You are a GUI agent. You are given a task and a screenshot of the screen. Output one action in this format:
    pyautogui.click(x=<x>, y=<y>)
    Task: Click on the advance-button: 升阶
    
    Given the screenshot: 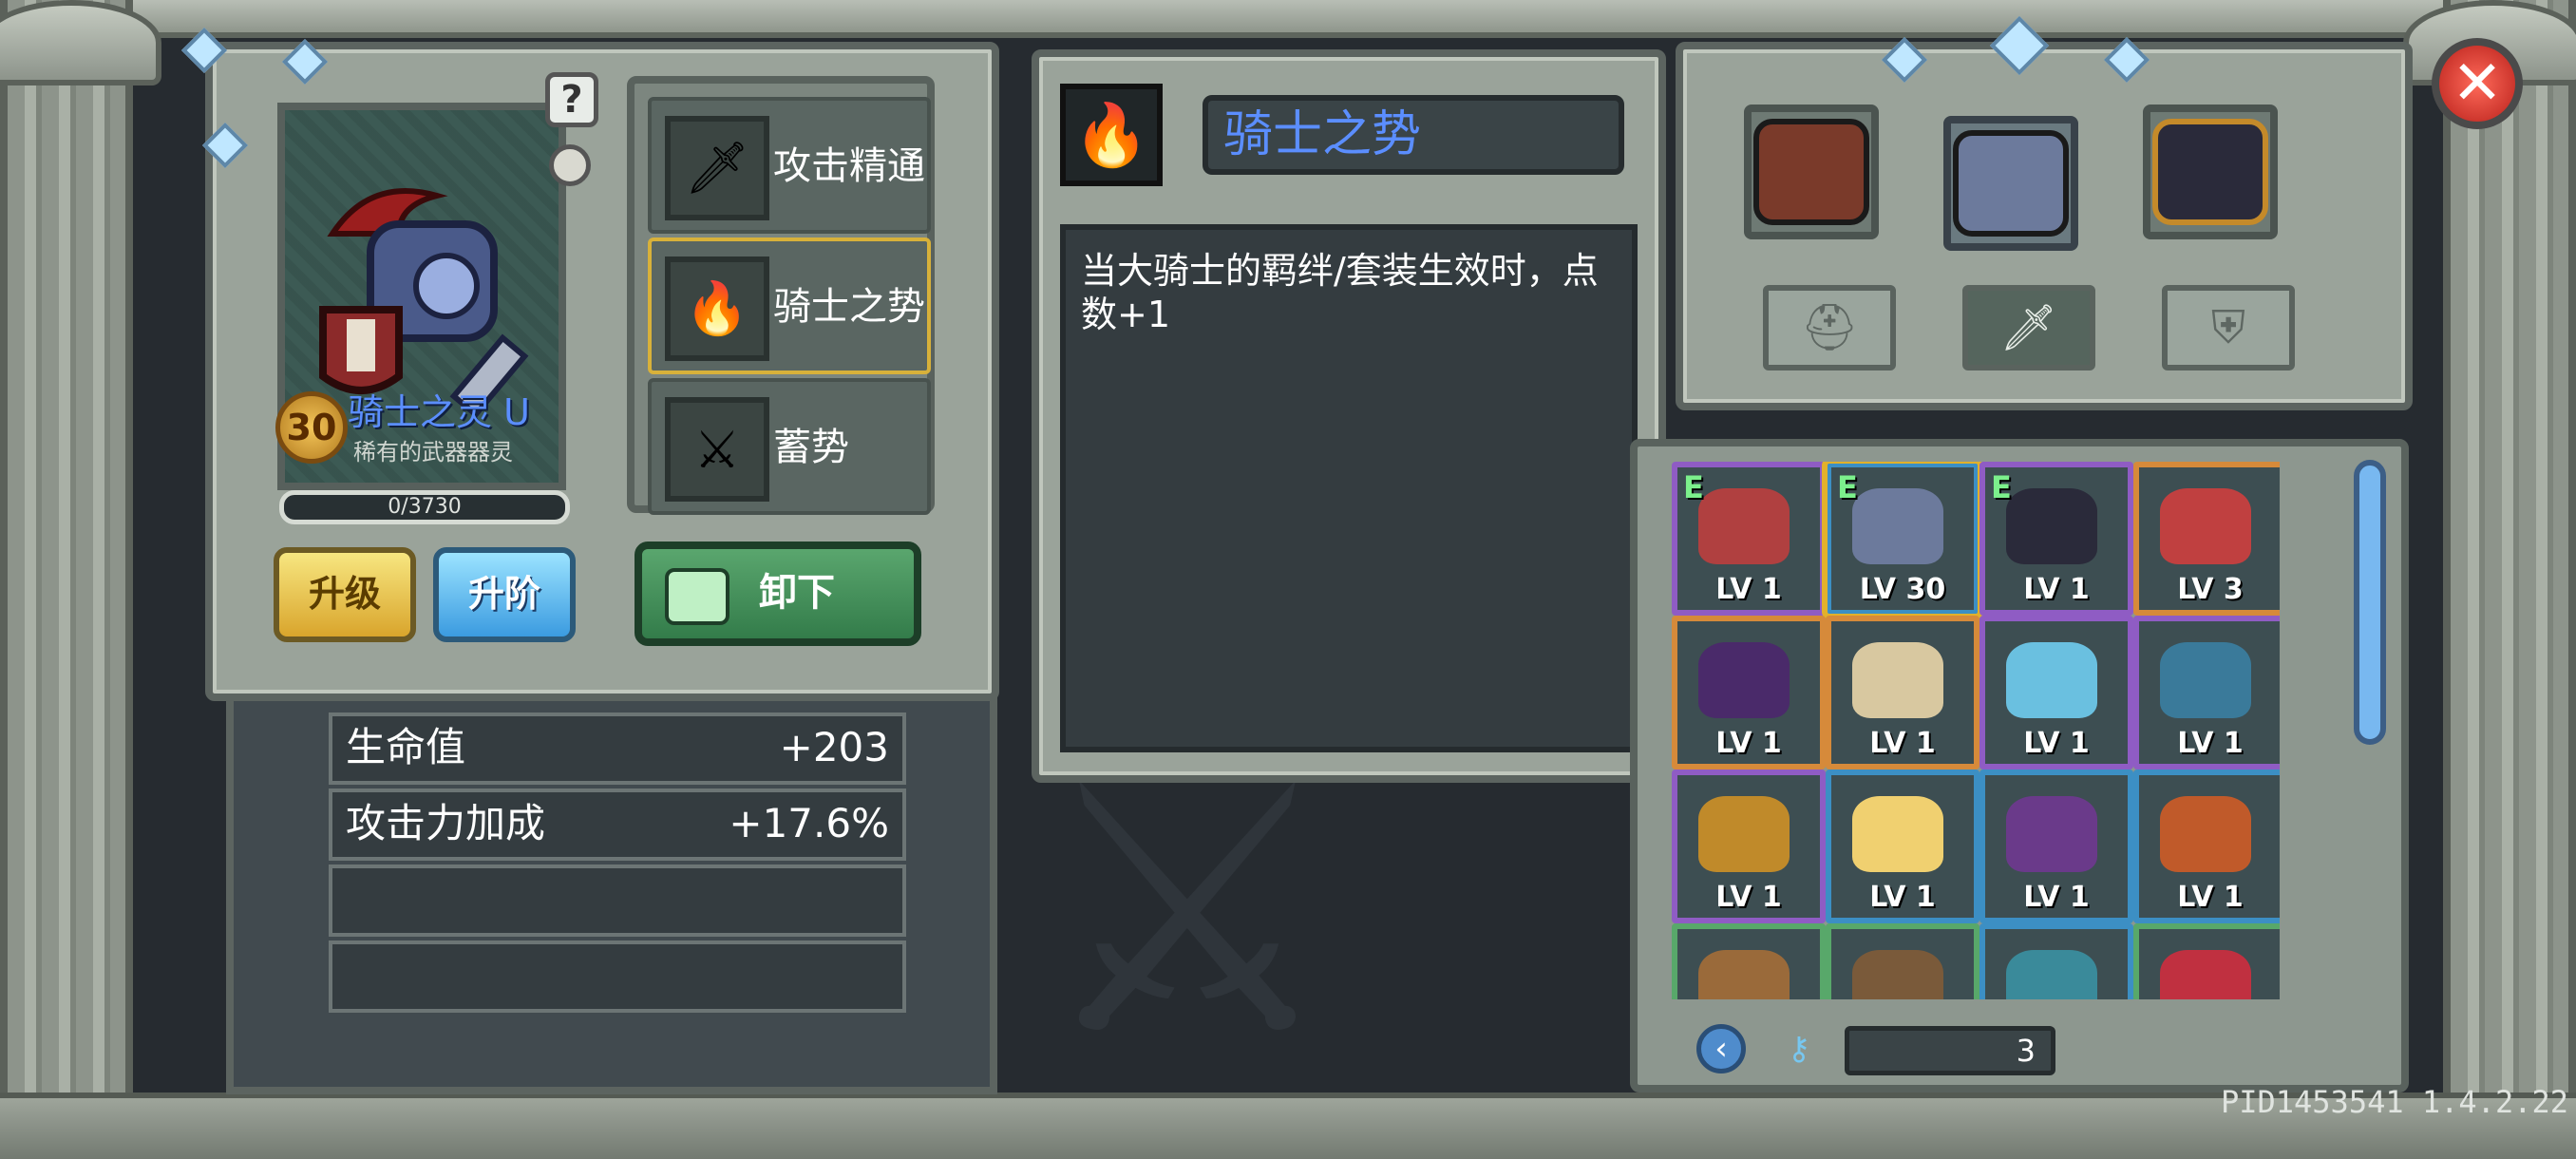 What is the action you would take?
    pyautogui.click(x=505, y=594)
    